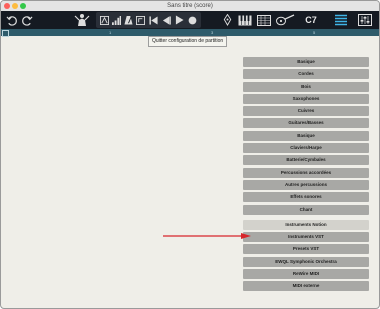 The height and width of the screenshot is (309, 380). I want to click on redo-icon, so click(26, 20).